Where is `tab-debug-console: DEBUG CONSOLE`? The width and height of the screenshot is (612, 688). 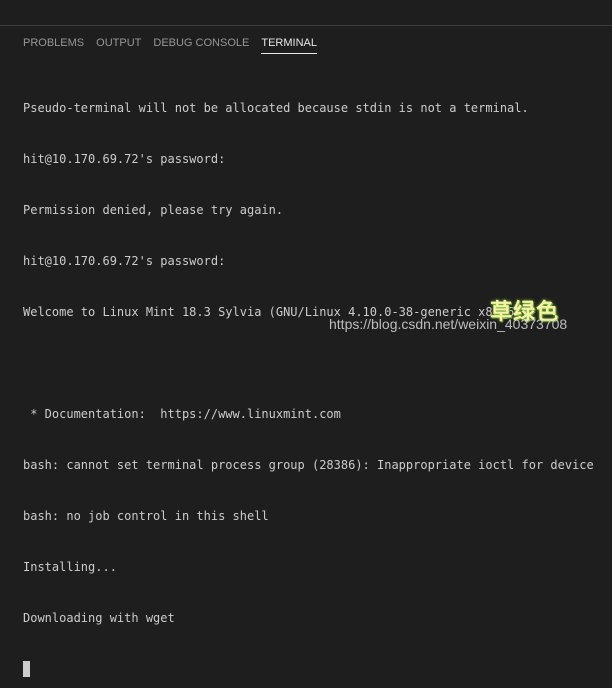
tab-debug-console: DEBUG CONSOLE is located at coordinates (201, 44).